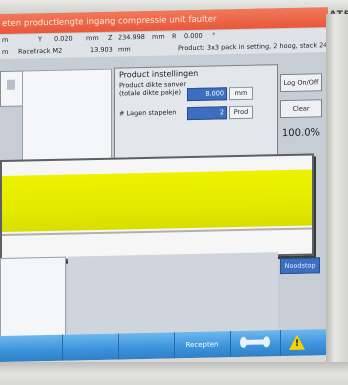  I want to click on wrench-icon, so click(255, 342).